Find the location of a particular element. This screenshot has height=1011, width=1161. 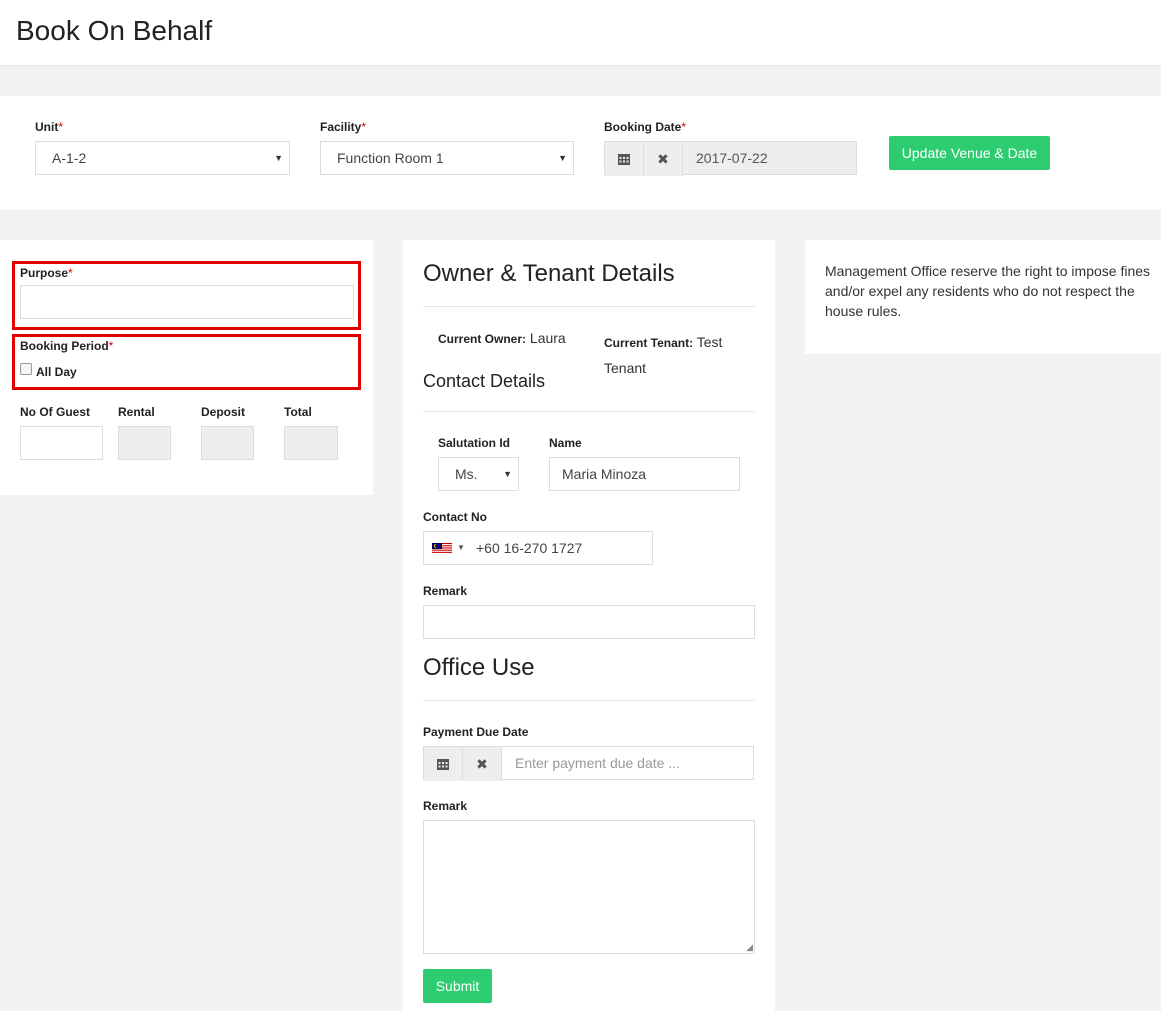

submit-button: Submit is located at coordinates (457, 986).